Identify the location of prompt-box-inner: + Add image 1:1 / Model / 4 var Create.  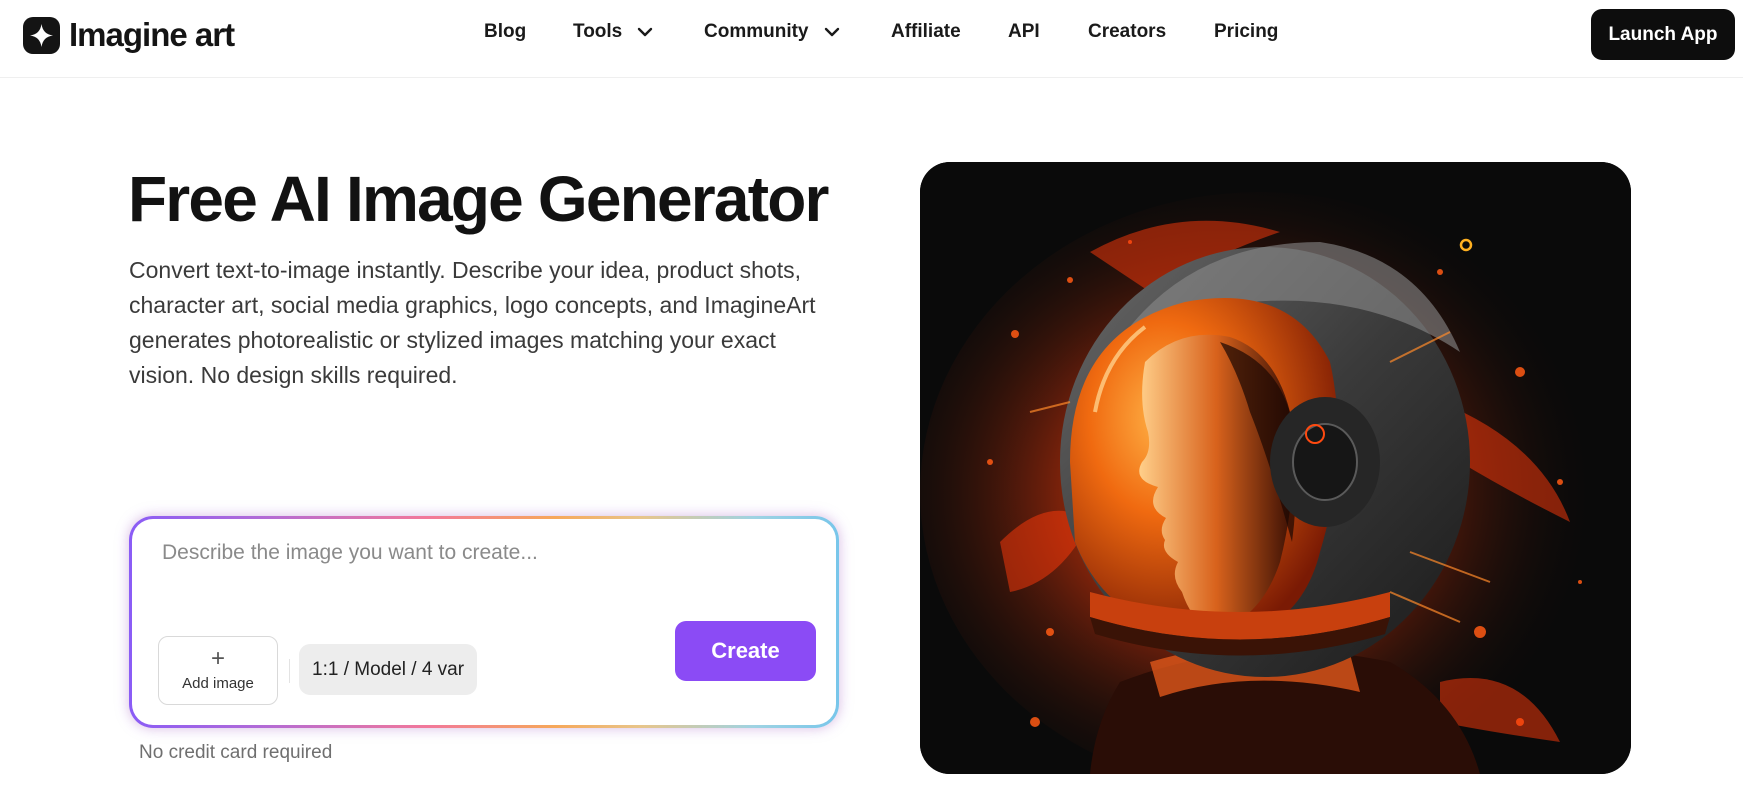
(484, 622).